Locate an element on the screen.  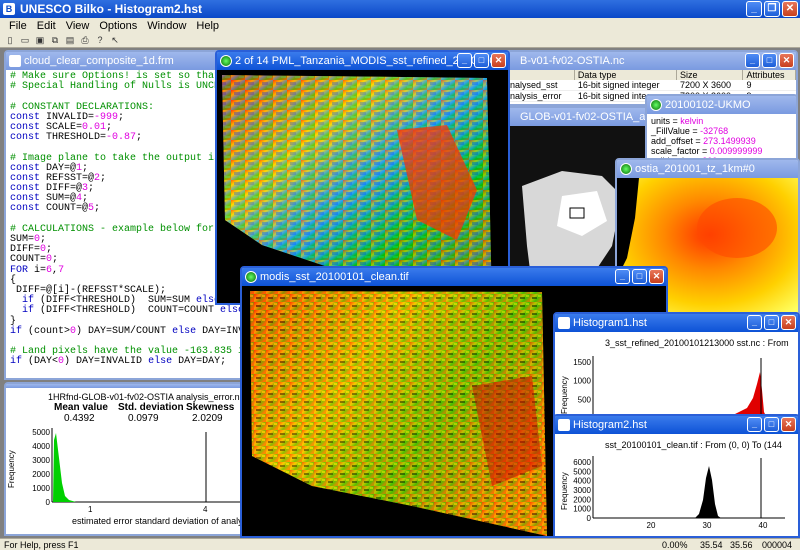
netcdf-close-button: ✕ is located at coordinates (786, 60).